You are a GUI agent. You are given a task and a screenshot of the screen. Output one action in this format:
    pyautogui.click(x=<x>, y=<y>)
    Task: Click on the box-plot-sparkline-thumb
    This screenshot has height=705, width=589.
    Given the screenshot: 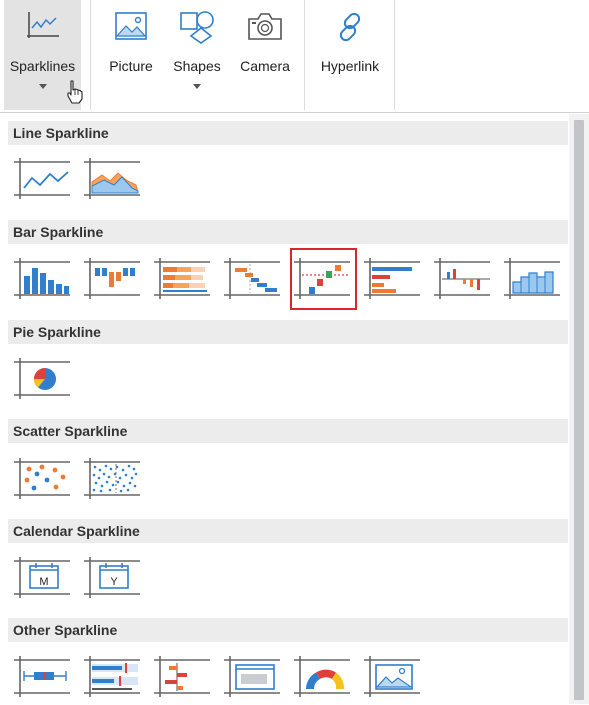 What is the action you would take?
    pyautogui.click(x=43, y=676)
    